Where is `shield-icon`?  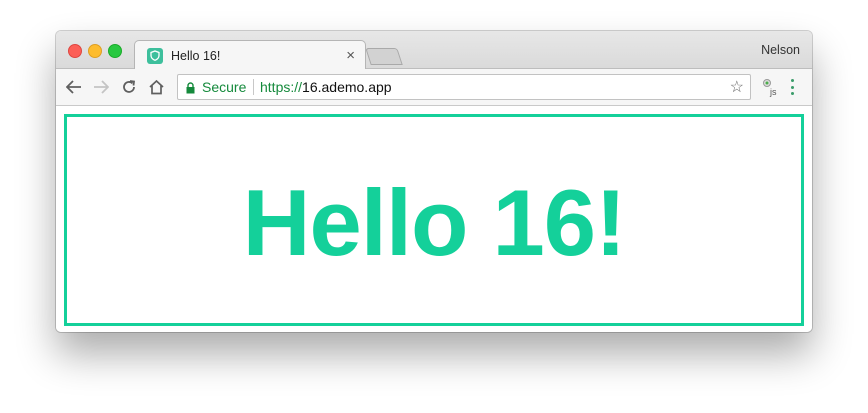 shield-icon is located at coordinates (155, 55).